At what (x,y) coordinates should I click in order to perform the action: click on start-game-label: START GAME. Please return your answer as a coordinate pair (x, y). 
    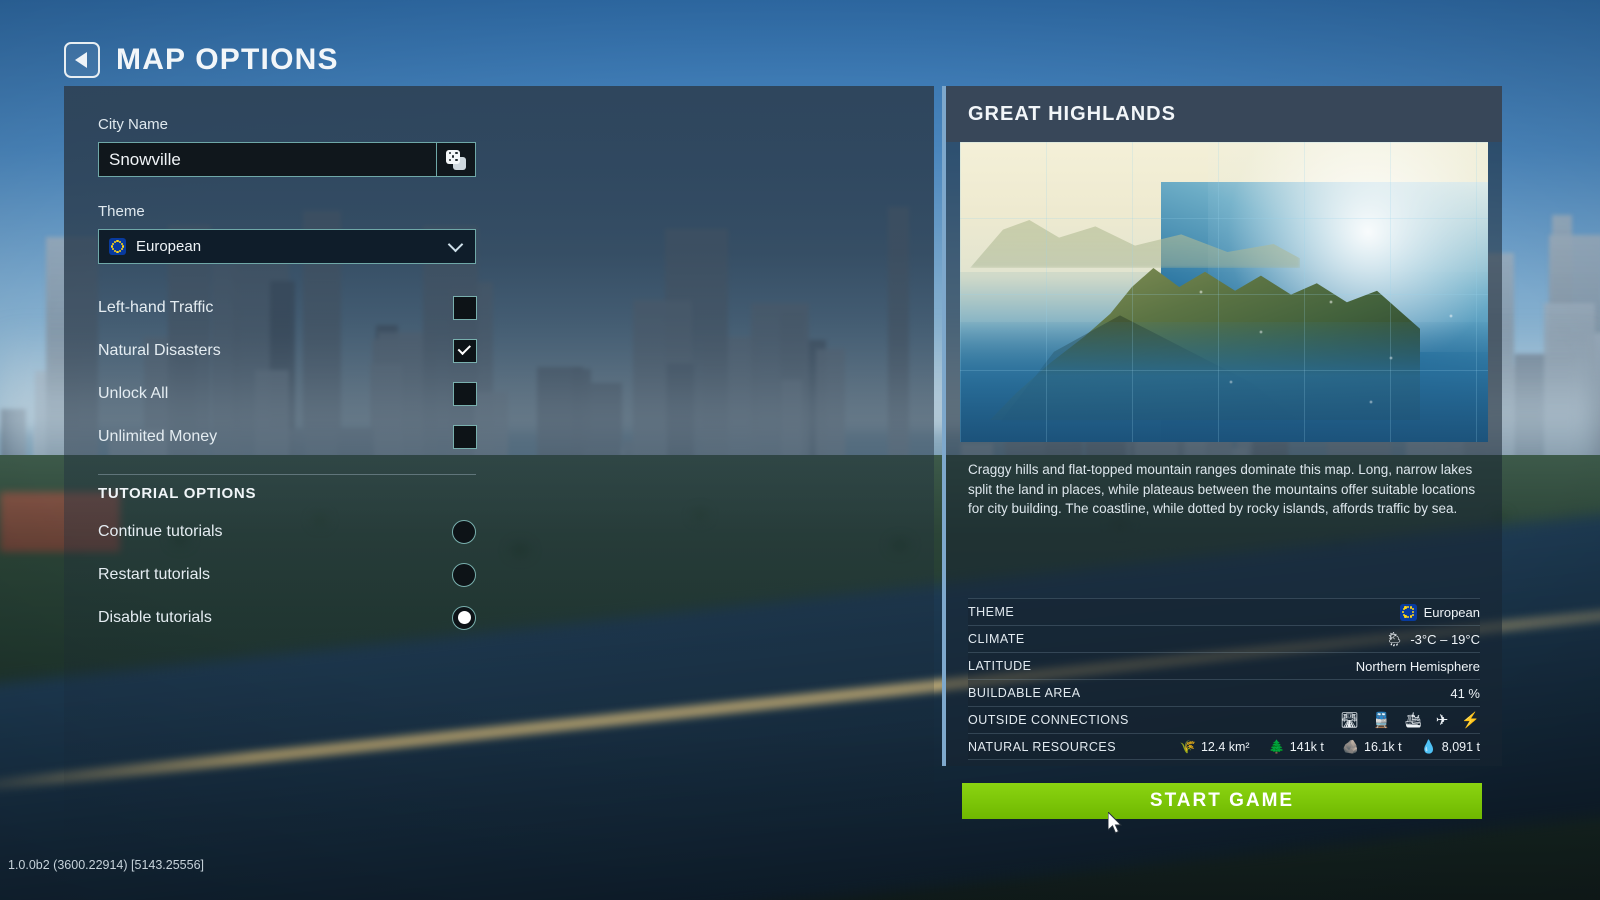
    Looking at the image, I should click on (1222, 800).